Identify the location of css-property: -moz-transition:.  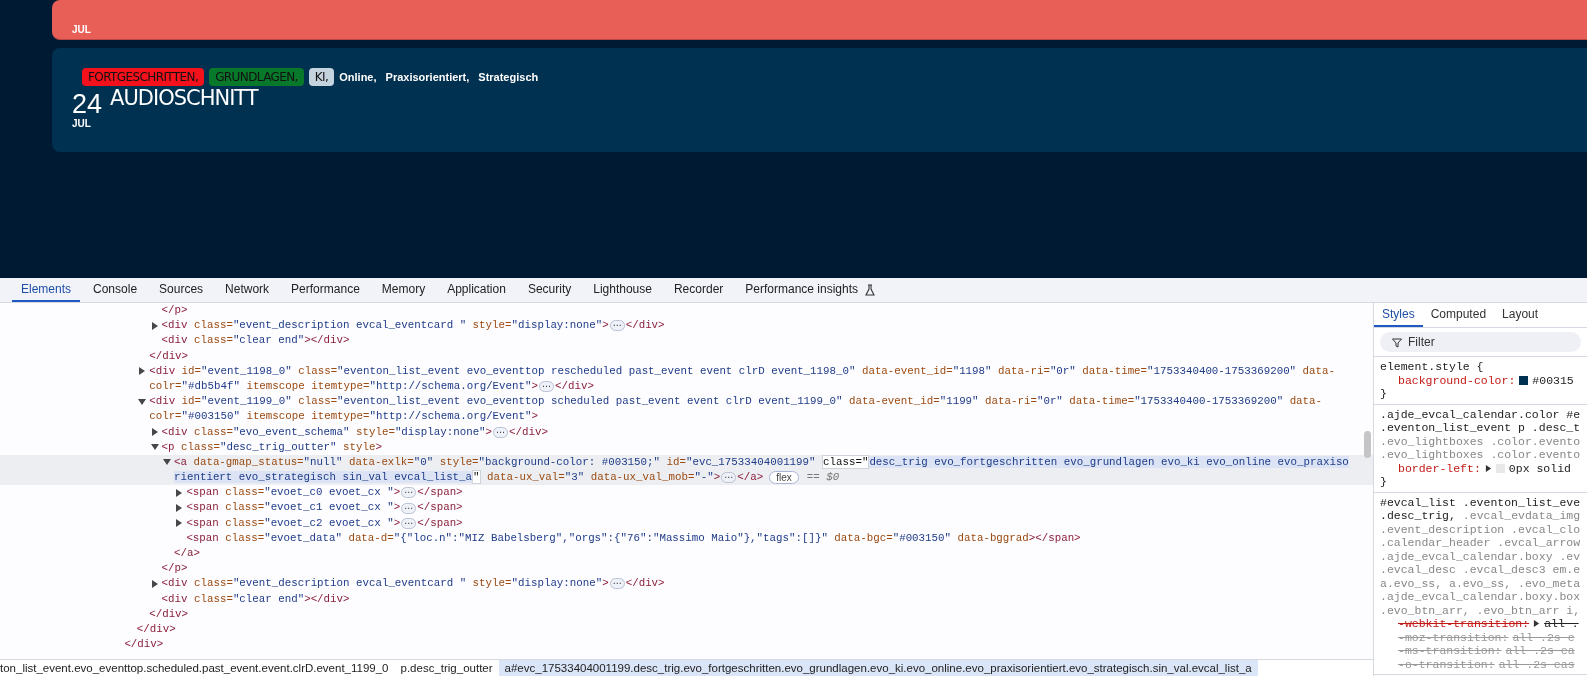
(1453, 637).